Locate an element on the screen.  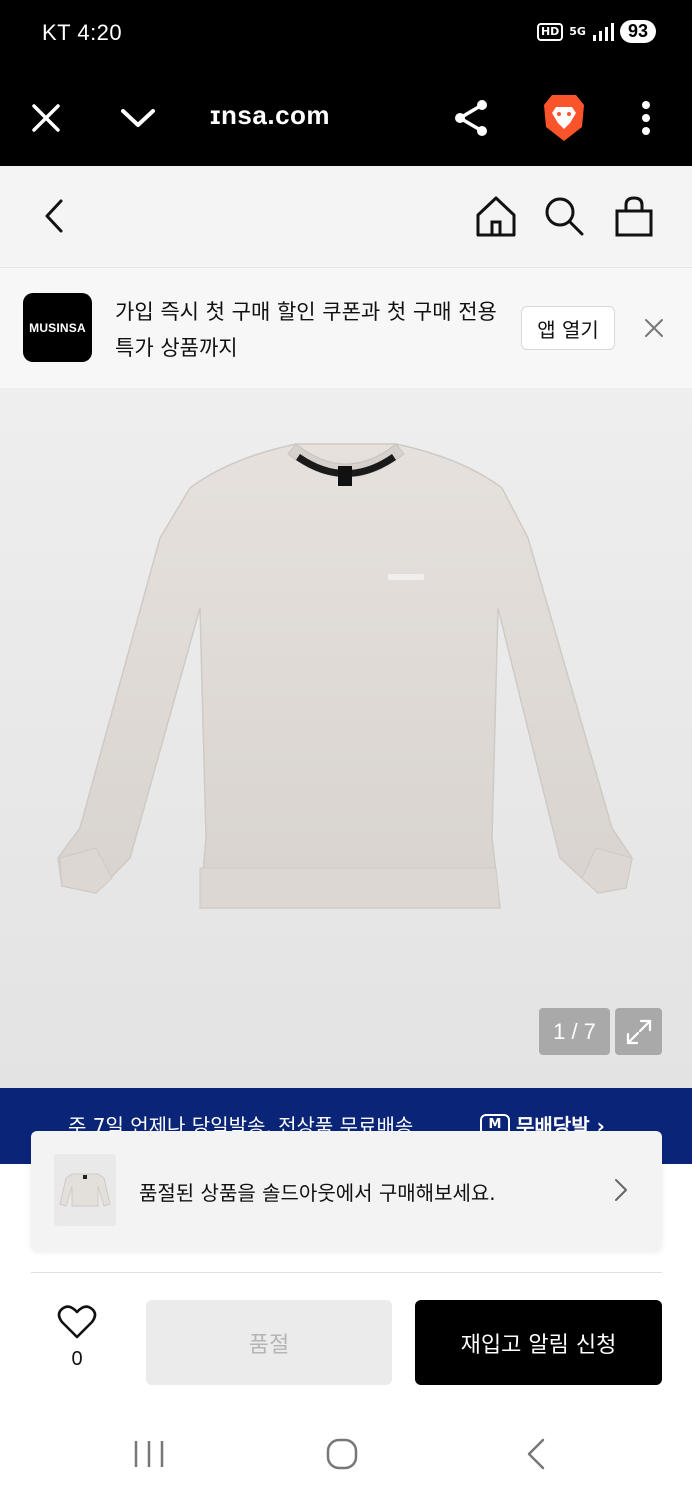
browser-toolbar: ɪnsa.com is located at coordinates (346, 118).